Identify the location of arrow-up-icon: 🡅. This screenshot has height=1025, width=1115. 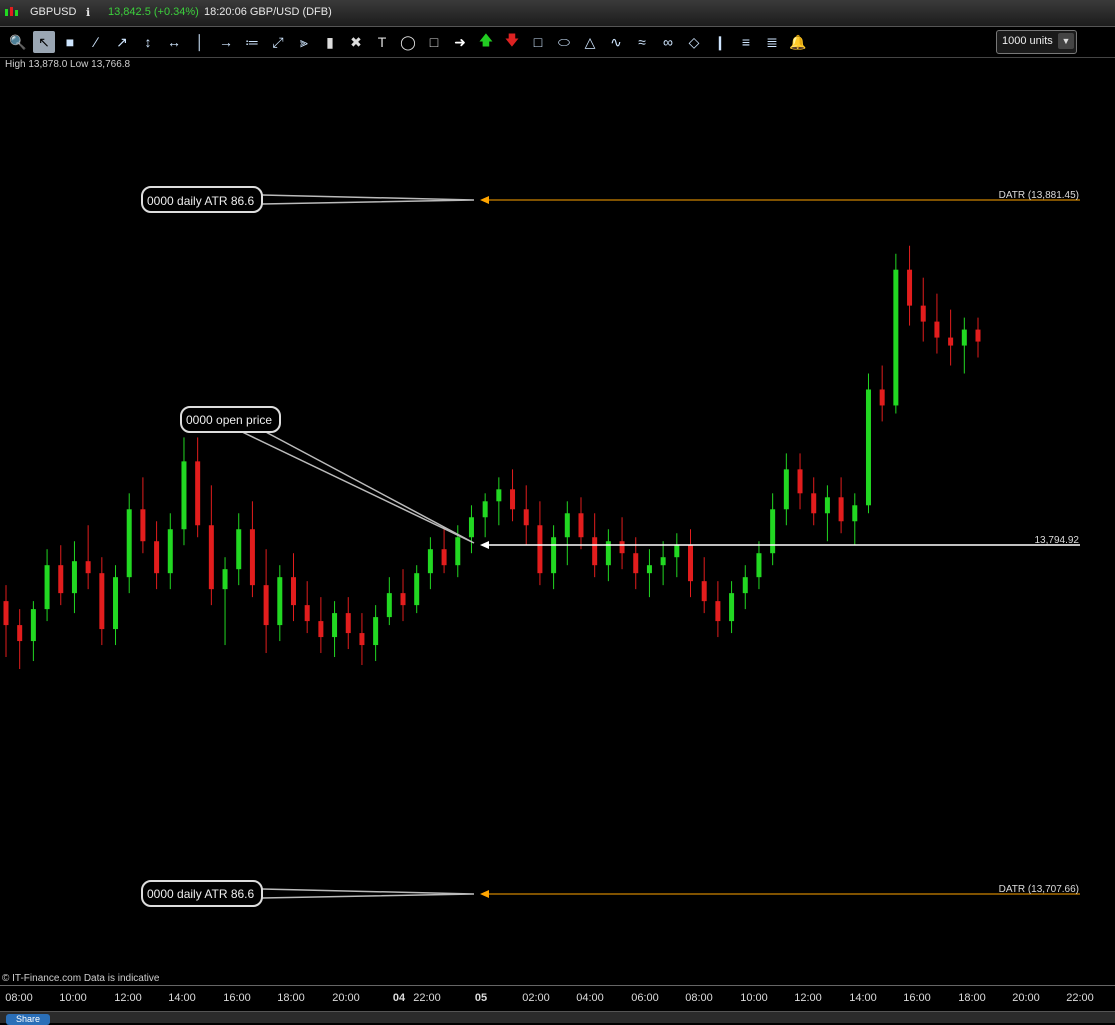
(486, 42).